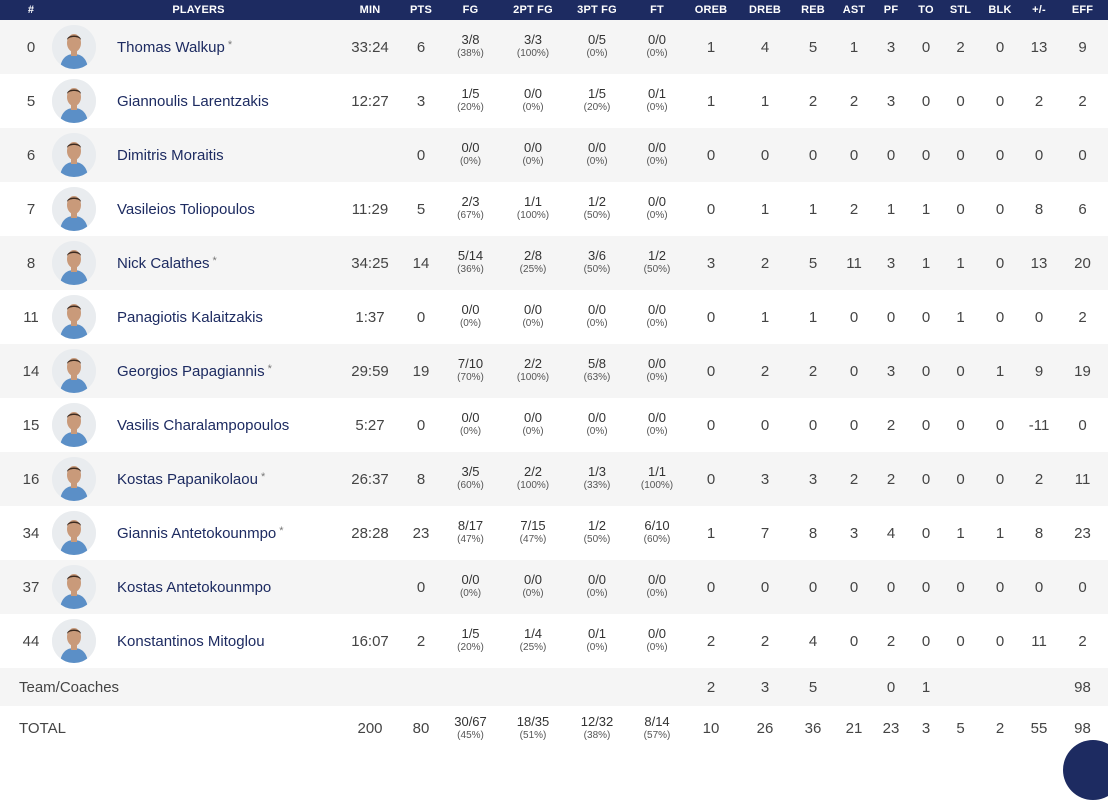  Describe the element at coordinates (711, 10) in the screenshot. I see `header-oreb: OREB` at that location.